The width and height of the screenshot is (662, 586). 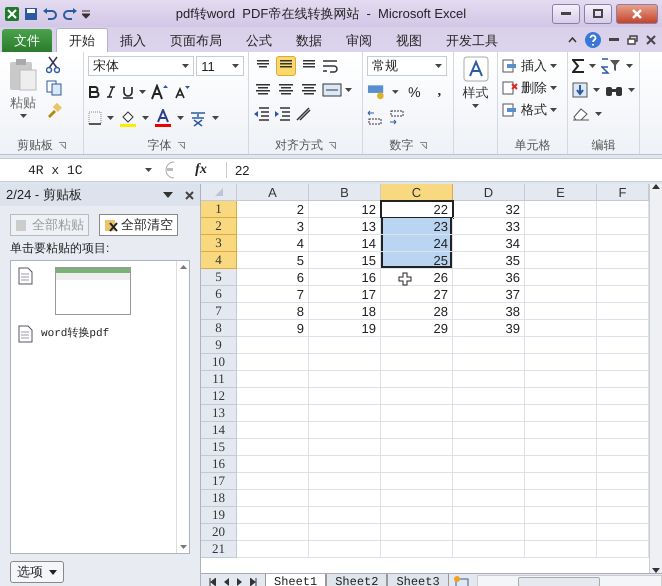 I want to click on ribbon-tab: 开始, so click(x=82, y=40).